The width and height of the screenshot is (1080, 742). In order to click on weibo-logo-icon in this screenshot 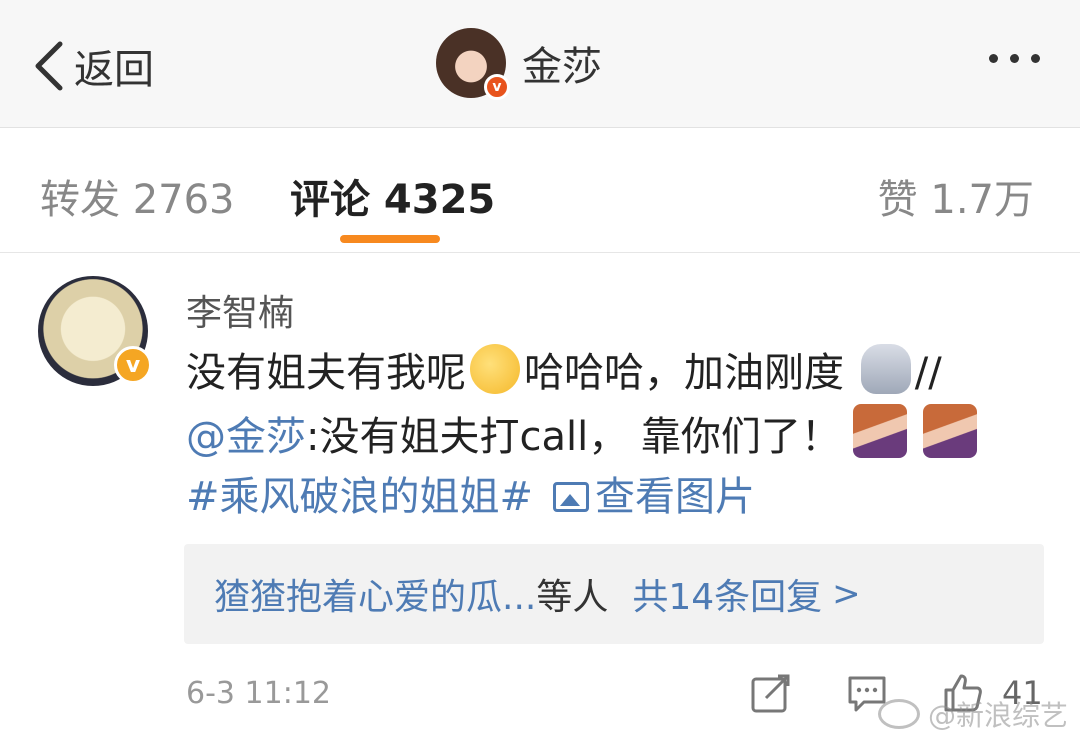, I will do `click(898, 714)`.